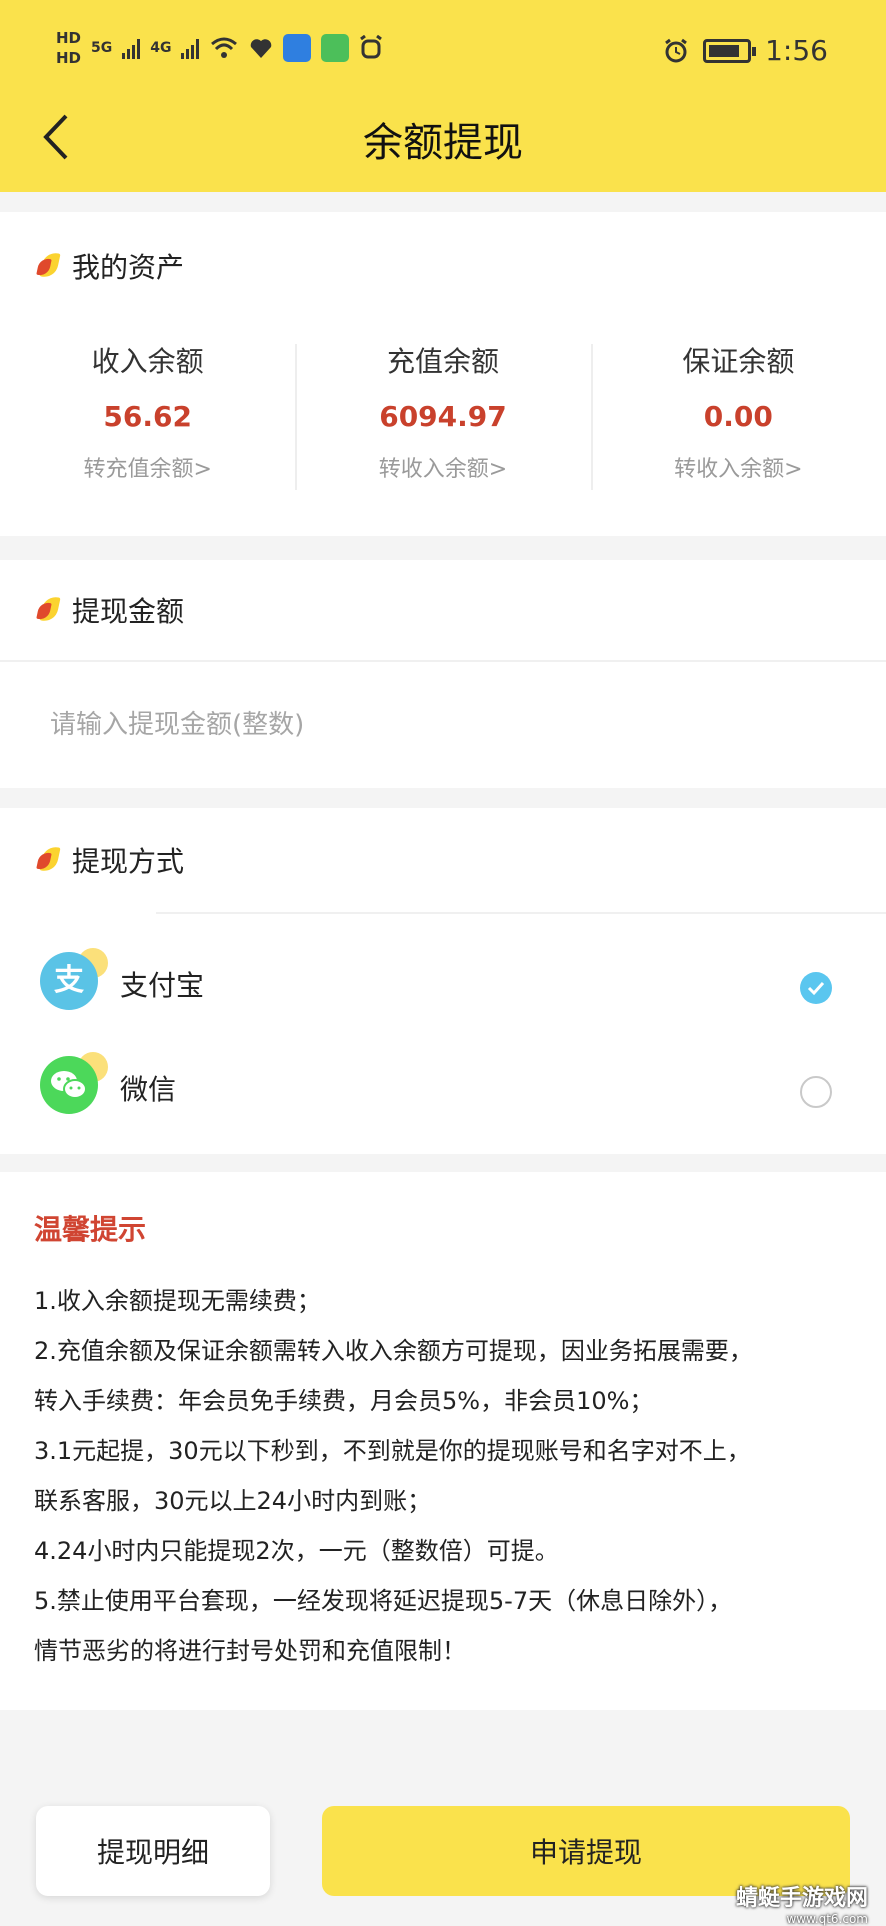 This screenshot has width=886, height=1926. I want to click on network-4g-label: 4G, so click(161, 48).